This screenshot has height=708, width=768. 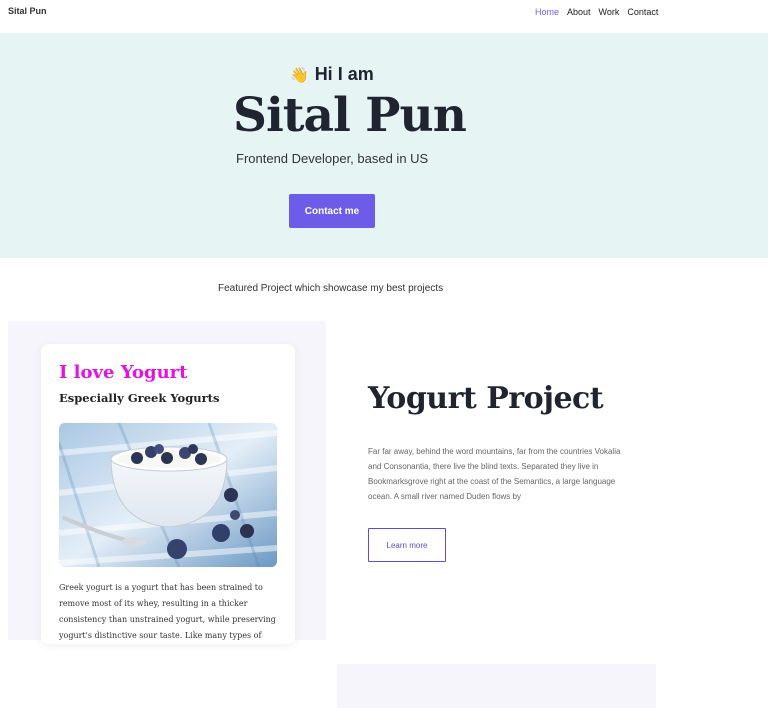 What do you see at coordinates (579, 12) in the screenshot?
I see `nav-link-about: About` at bounding box center [579, 12].